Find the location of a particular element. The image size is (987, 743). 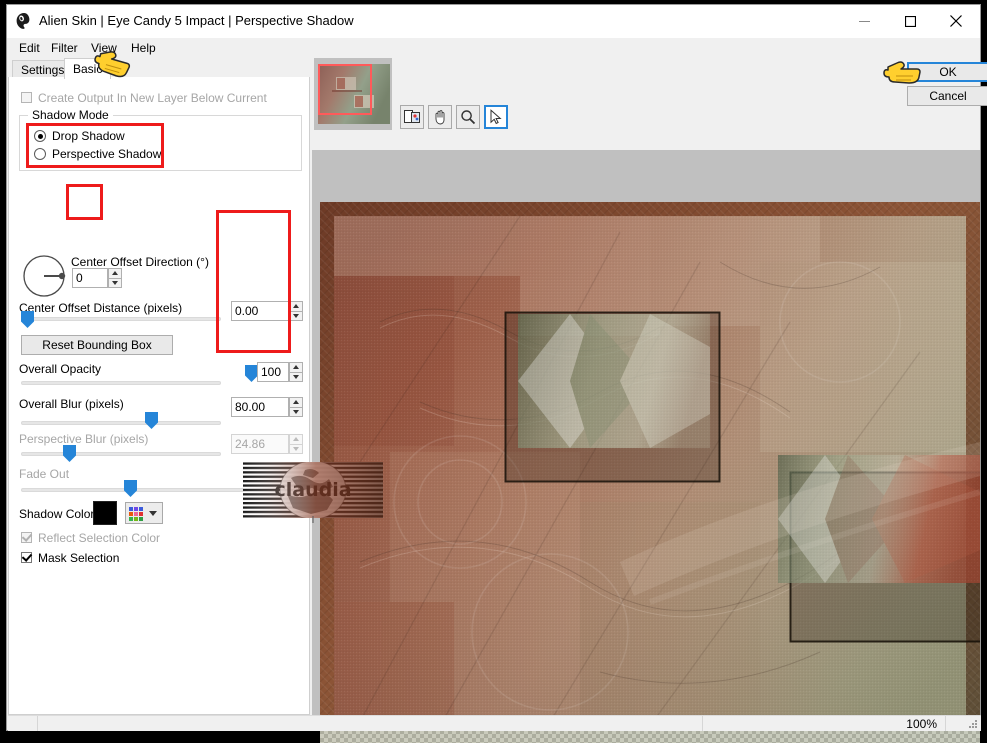

menu-view: View is located at coordinates (104, 48).